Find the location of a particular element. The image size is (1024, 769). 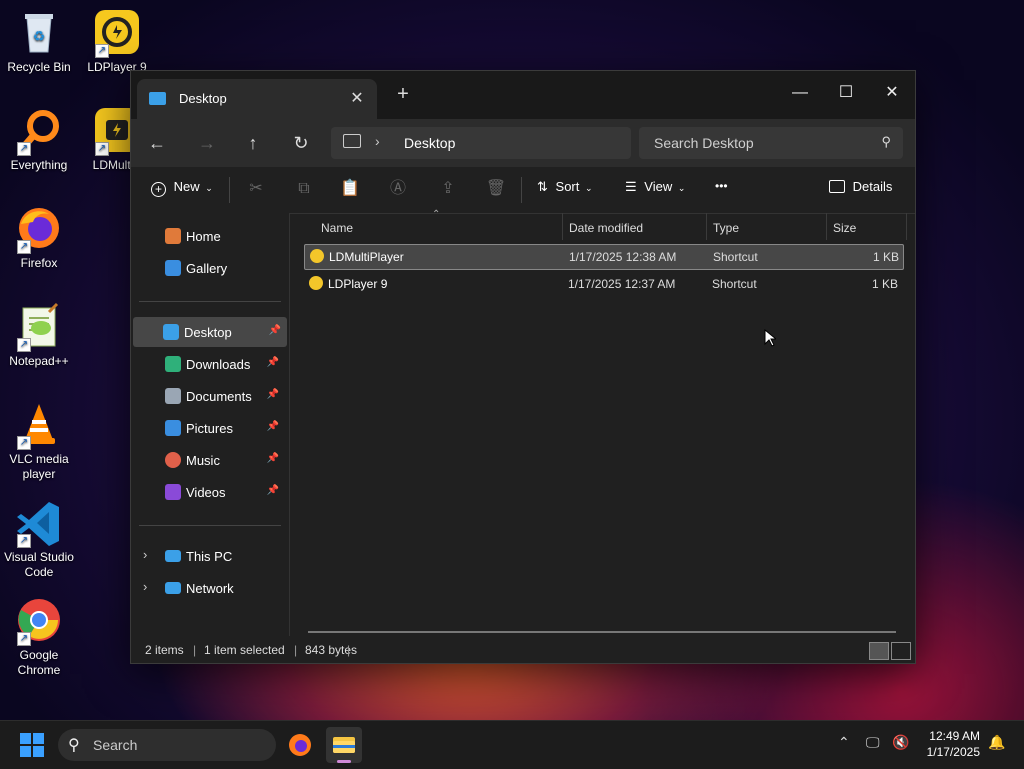

minimize-button: — is located at coordinates (800, 93).